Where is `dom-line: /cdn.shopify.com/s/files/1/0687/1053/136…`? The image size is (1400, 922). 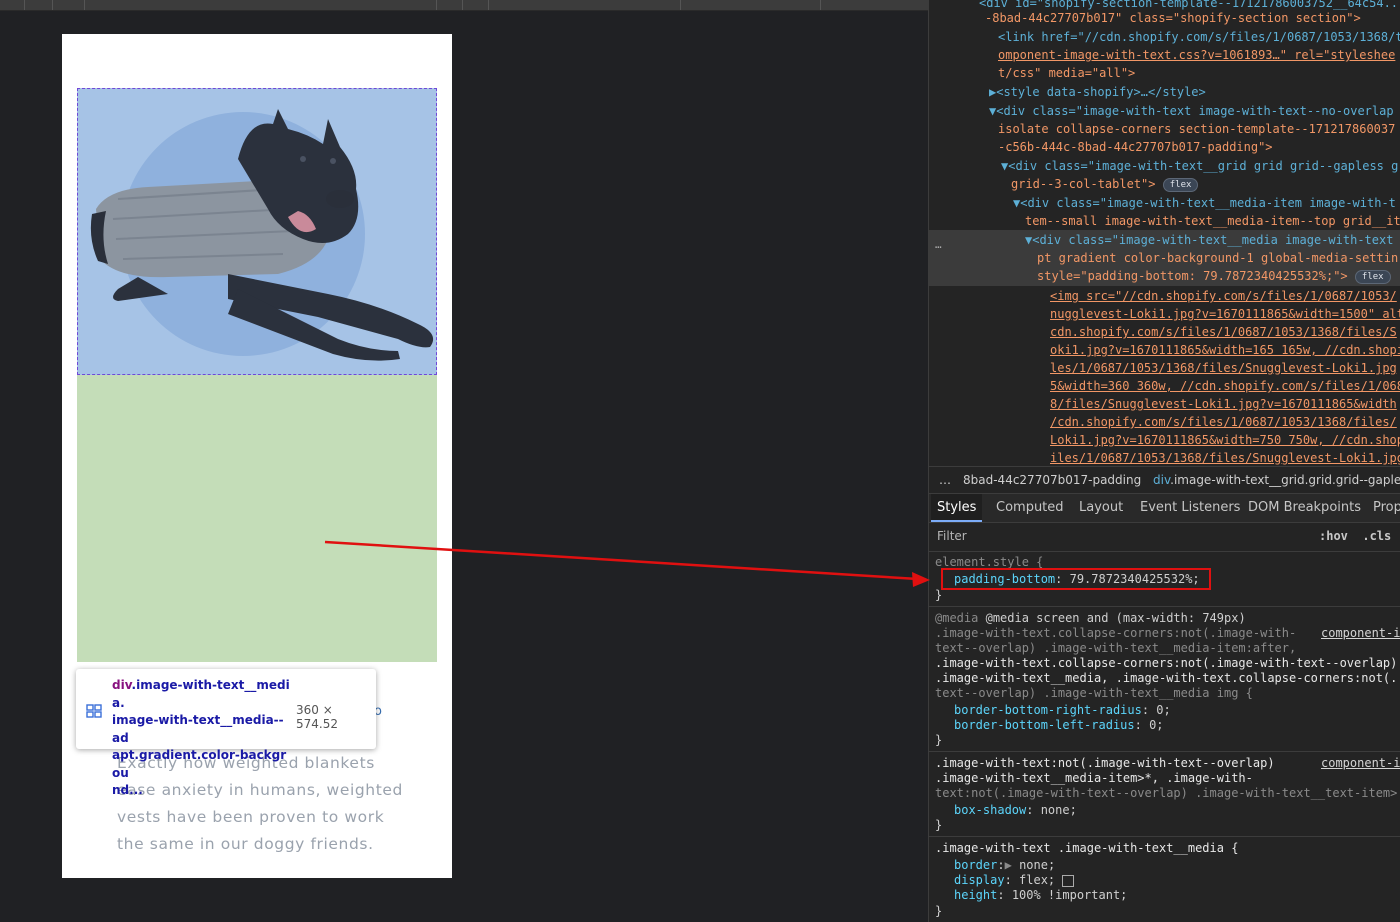 dom-line: /cdn.shopify.com/s/files/1/0687/1053/136… is located at coordinates (1223, 422).